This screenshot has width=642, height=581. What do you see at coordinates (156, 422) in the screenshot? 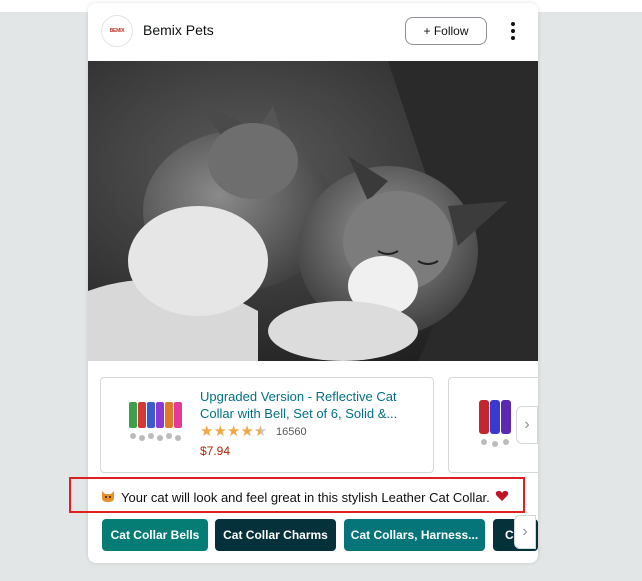
I see `product-thumbnail` at bounding box center [156, 422].